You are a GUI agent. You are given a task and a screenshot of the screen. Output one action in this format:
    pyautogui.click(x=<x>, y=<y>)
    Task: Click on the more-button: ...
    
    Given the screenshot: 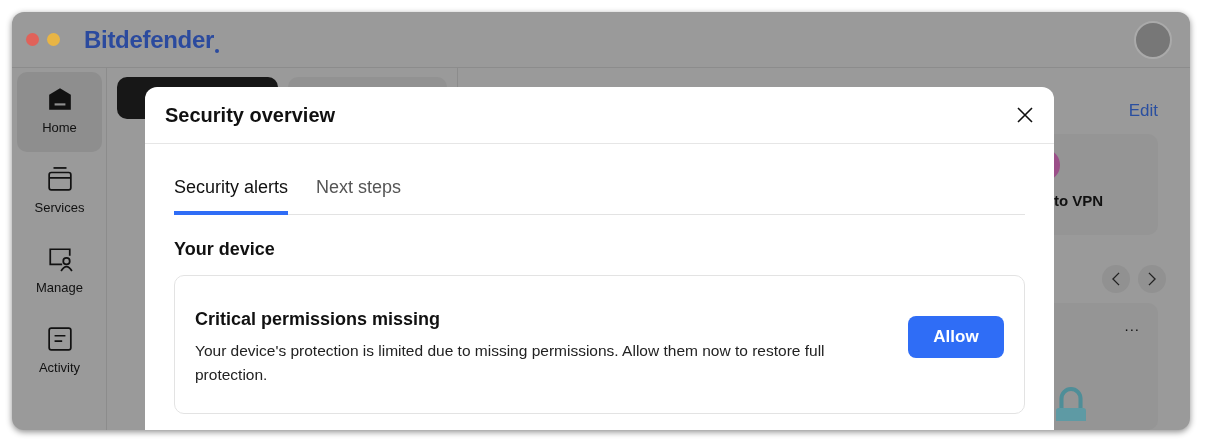 What is the action you would take?
    pyautogui.click(x=1132, y=326)
    